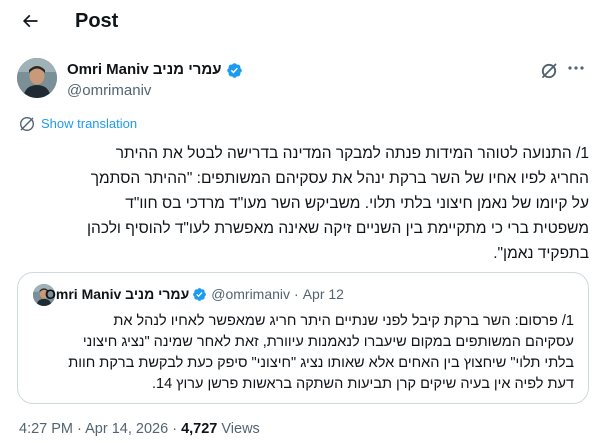 The height and width of the screenshot is (443, 607). Describe the element at coordinates (89, 124) in the screenshot. I see `show-translation-label: Show translation` at that location.